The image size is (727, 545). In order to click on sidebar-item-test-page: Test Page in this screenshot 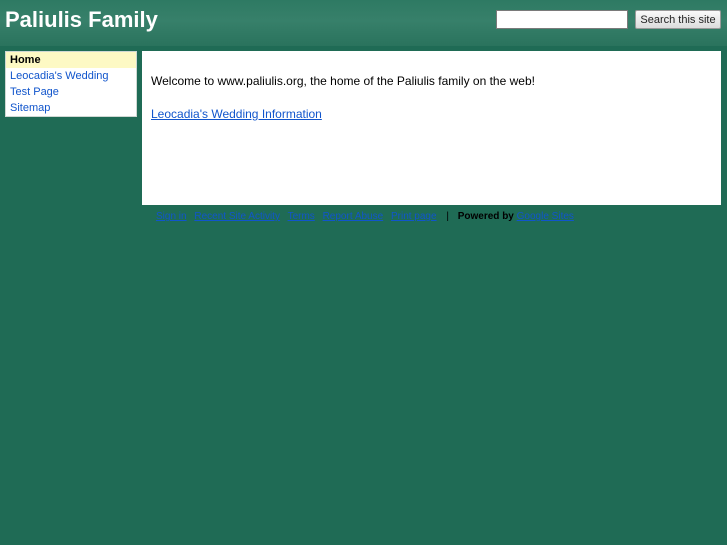, I will do `click(71, 92)`.